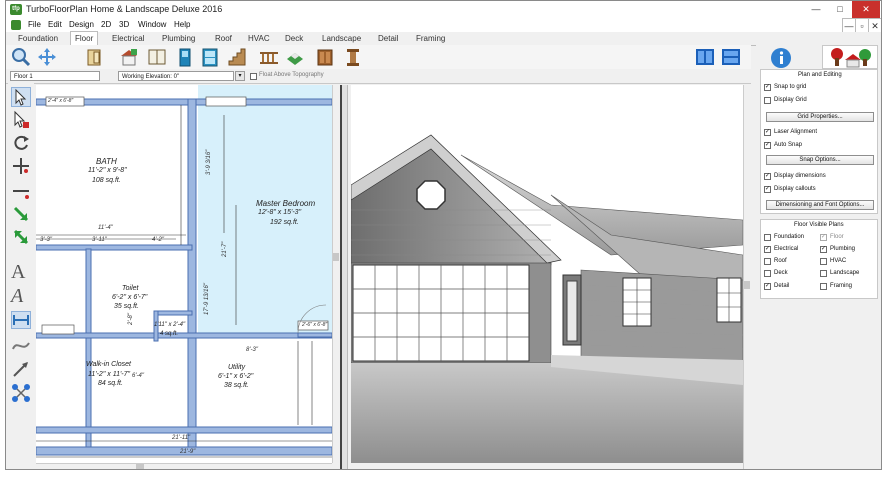 This screenshot has width=886, height=494. What do you see at coordinates (253, 76) in the screenshot?
I see `float-above-topography-checkbox` at bounding box center [253, 76].